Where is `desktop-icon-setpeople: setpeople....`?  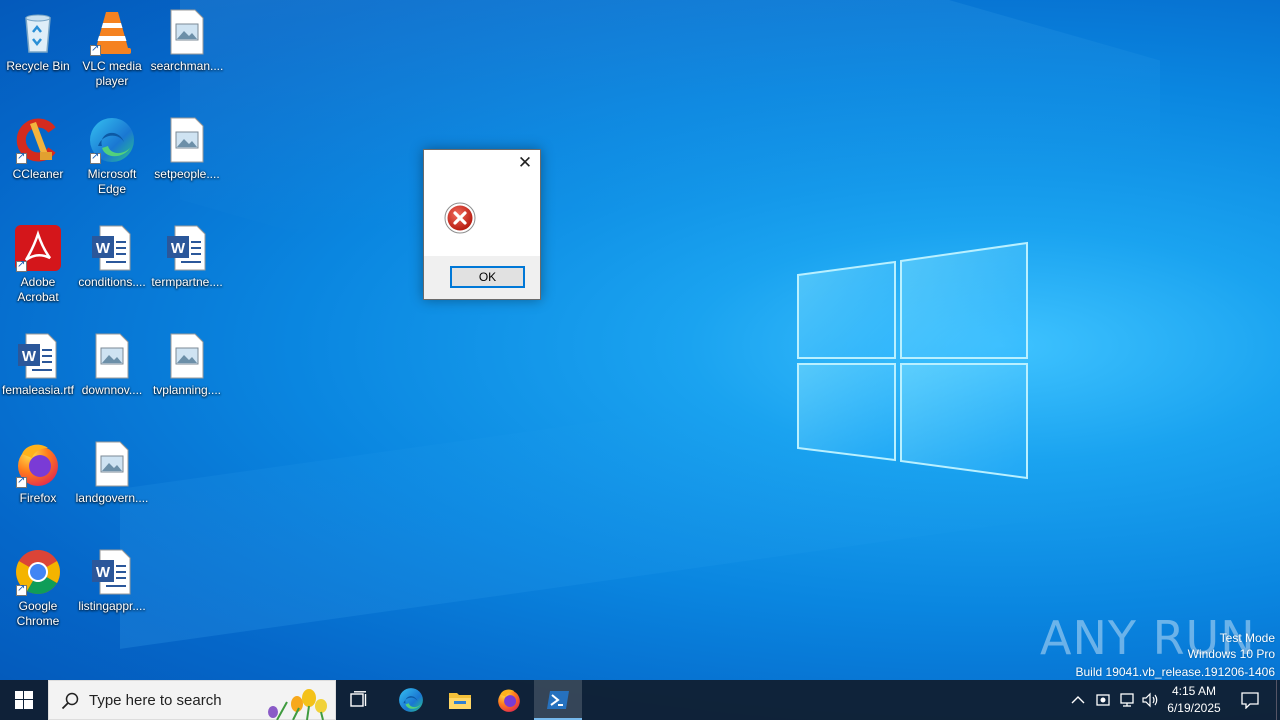
desktop-icon-setpeople: setpeople.... is located at coordinates (187, 149).